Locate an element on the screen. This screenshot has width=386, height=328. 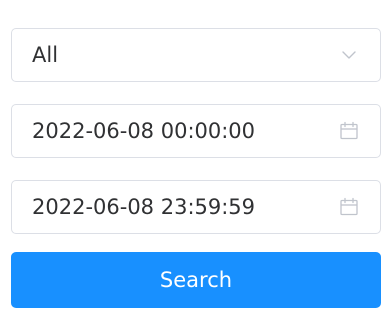
start-time-value: 2022-06-08 00:00:00 is located at coordinates (144, 131).